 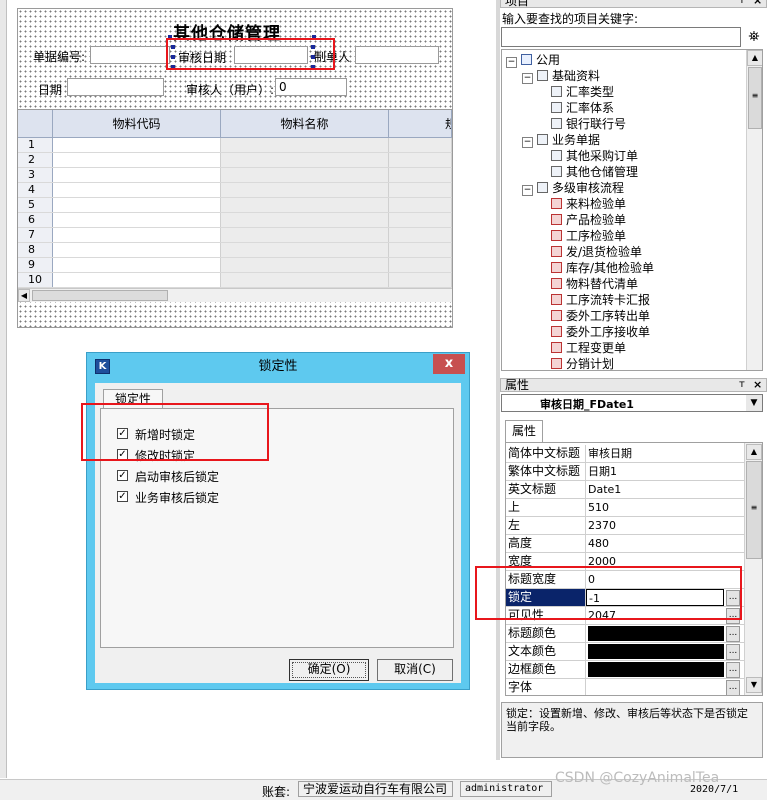 What do you see at coordinates (257, 497) in the screenshot?
I see `lock-option: ✓ 业务审核后锁定` at bounding box center [257, 497].